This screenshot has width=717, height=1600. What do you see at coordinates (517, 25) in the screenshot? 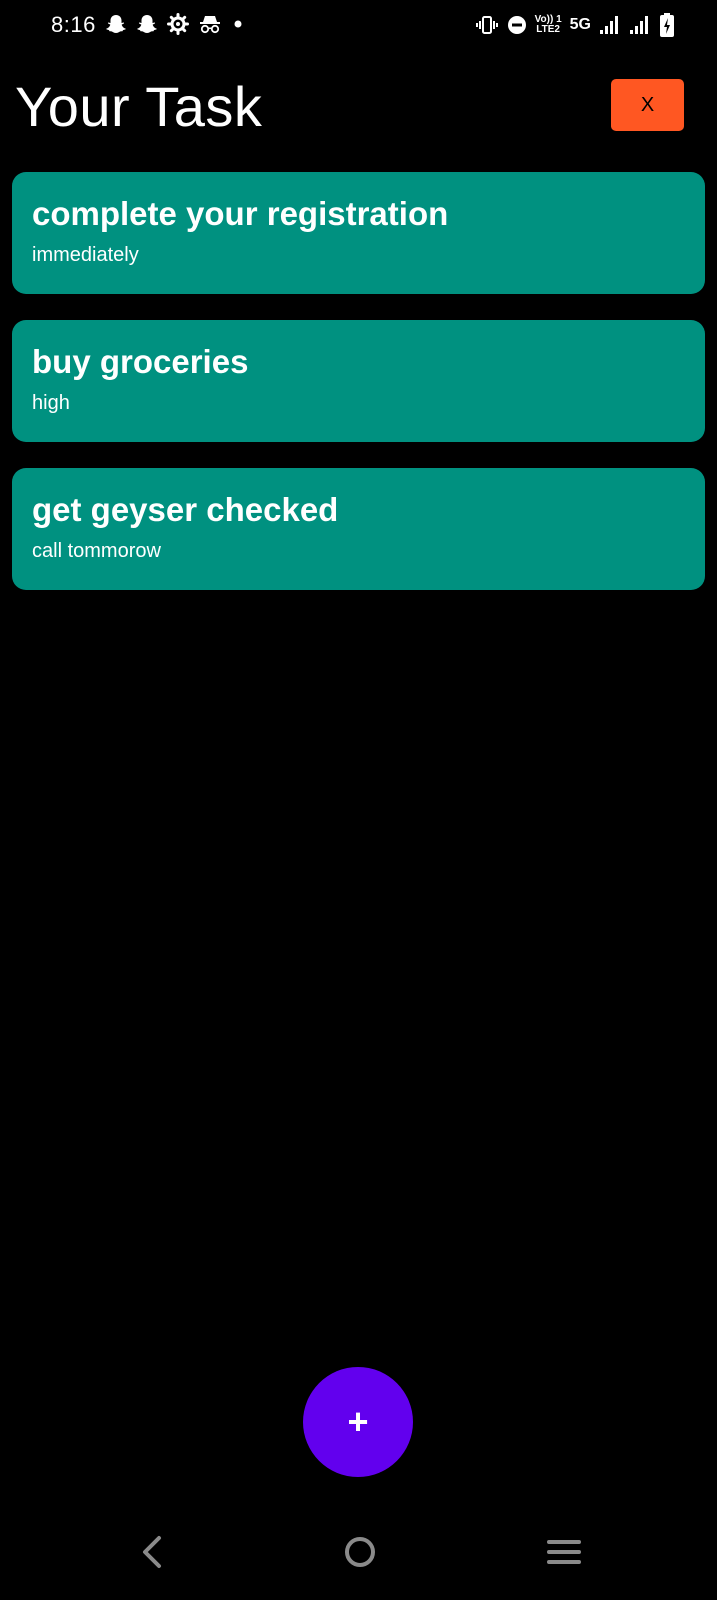
I see `do-not-disturb-icon` at bounding box center [517, 25].